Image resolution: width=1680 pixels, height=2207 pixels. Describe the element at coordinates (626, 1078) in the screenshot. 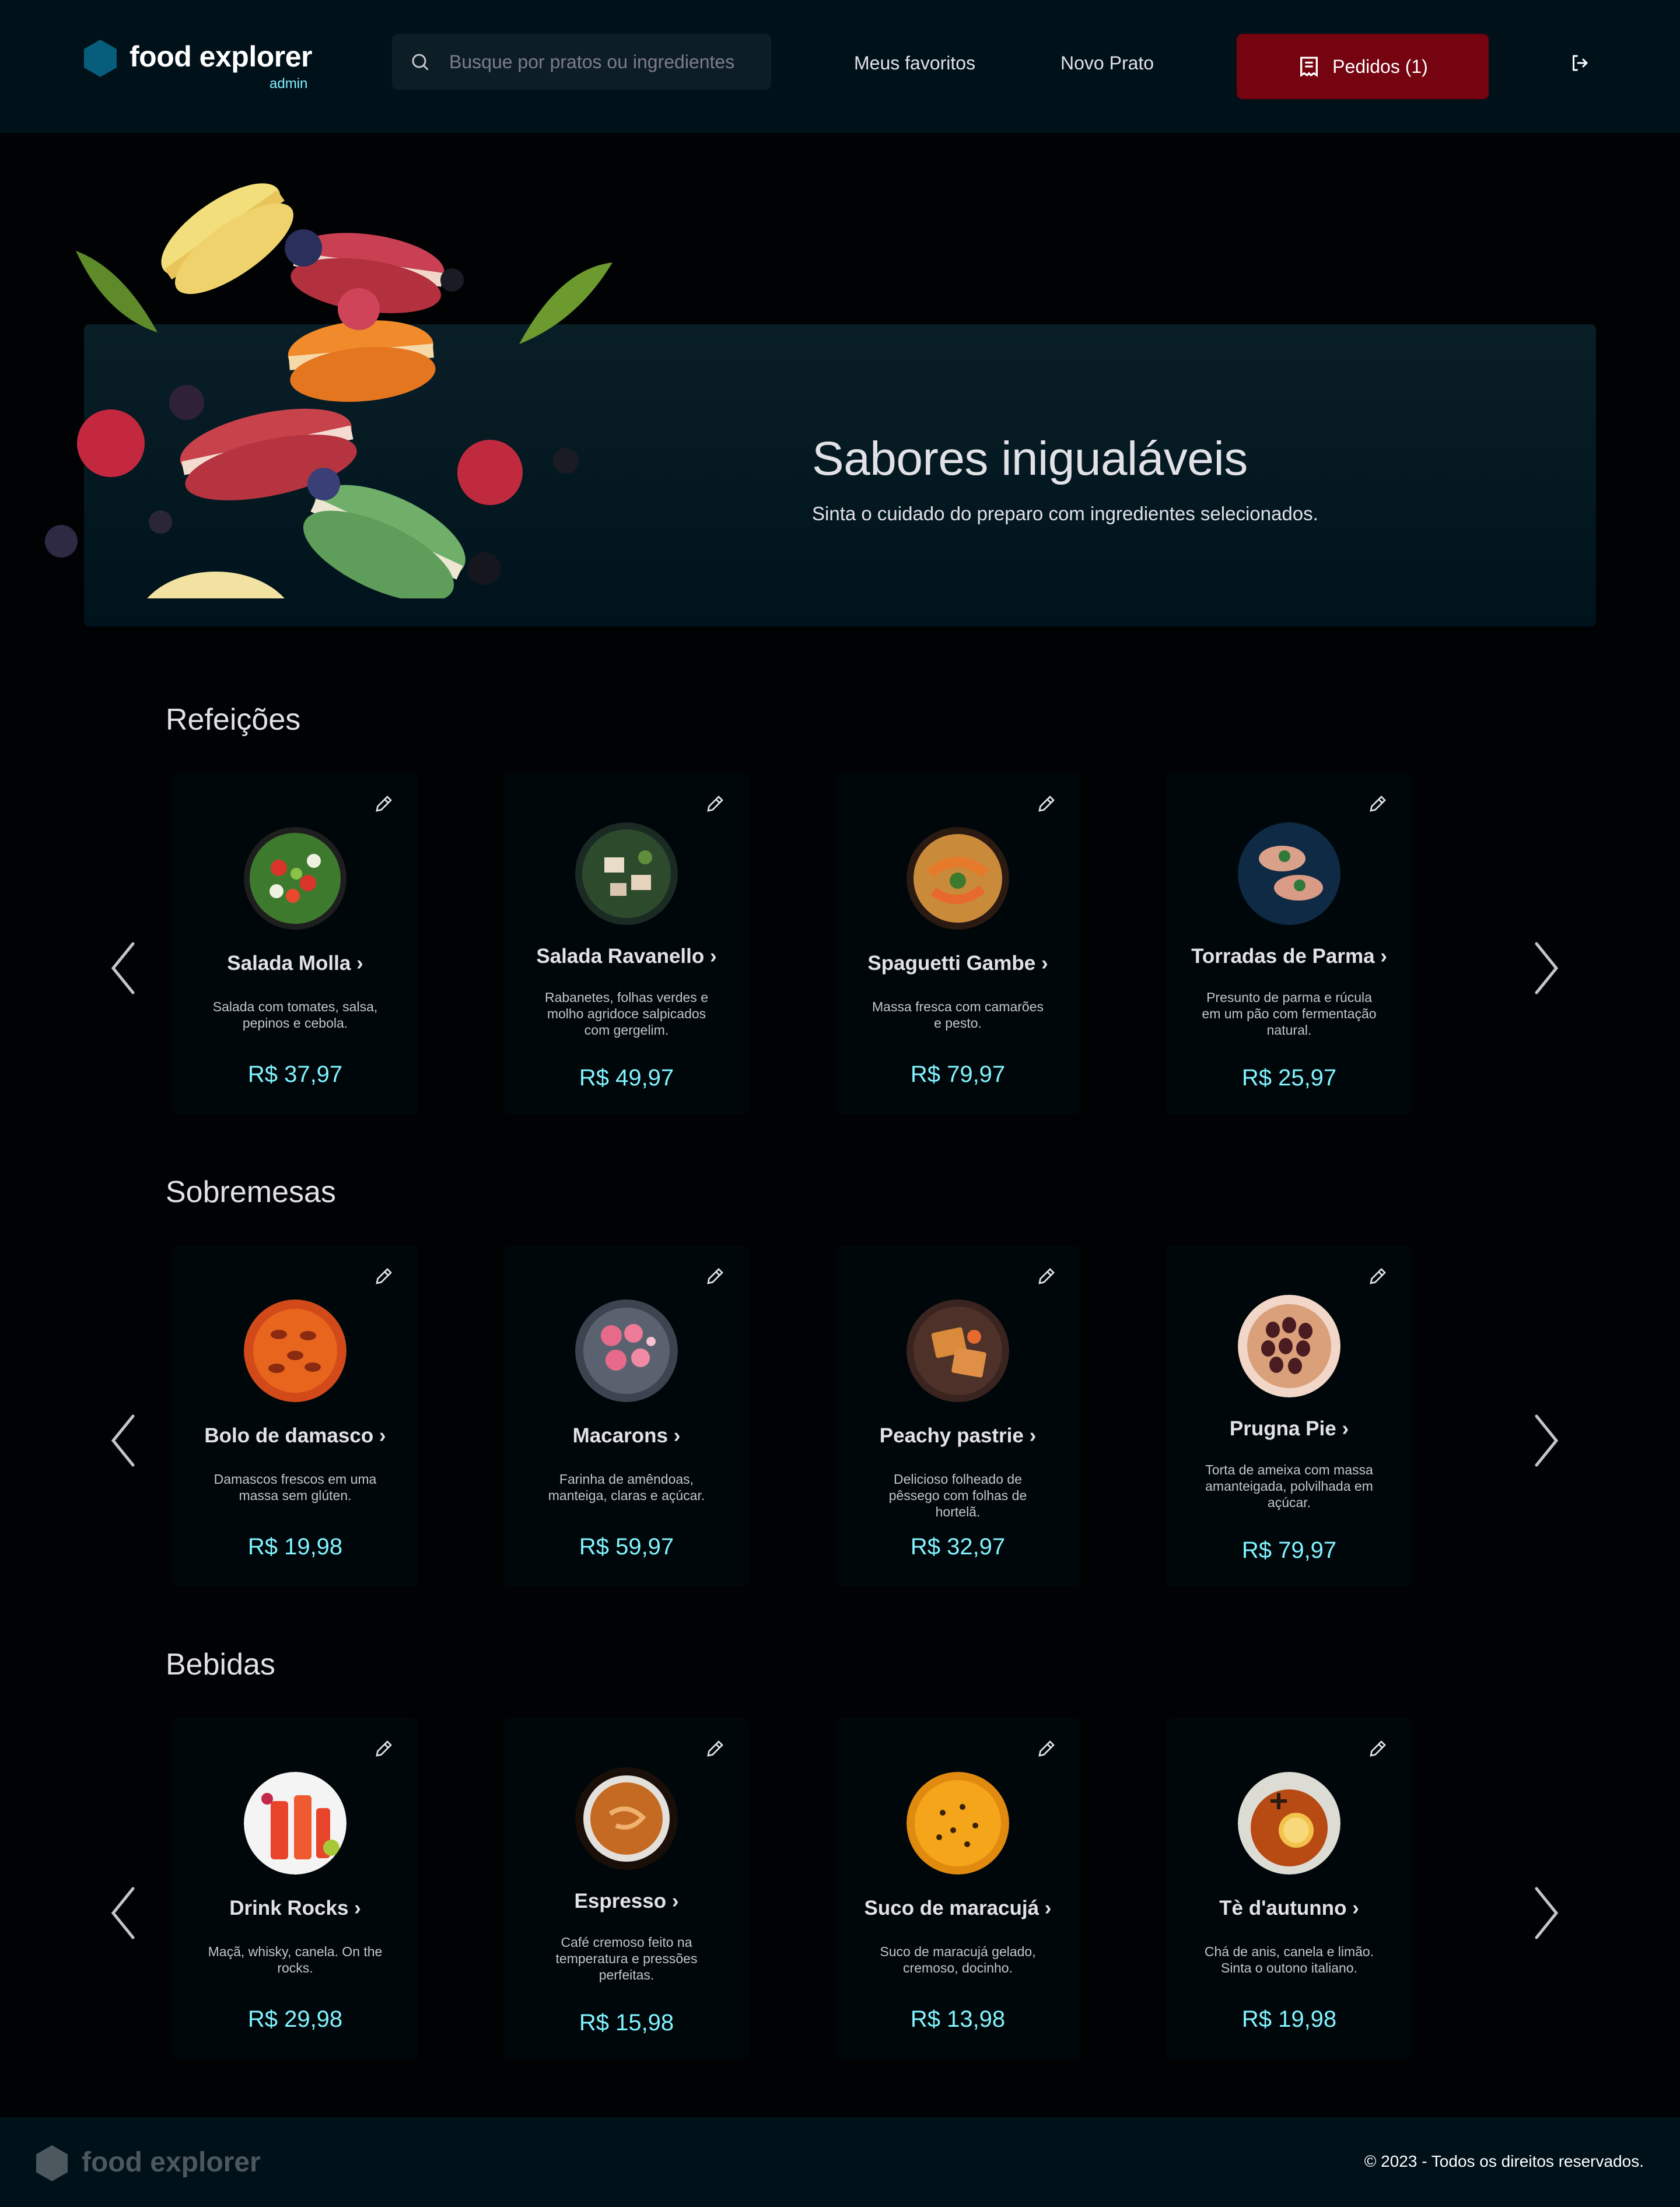

I see `dish-price: R$ 49,97` at that location.